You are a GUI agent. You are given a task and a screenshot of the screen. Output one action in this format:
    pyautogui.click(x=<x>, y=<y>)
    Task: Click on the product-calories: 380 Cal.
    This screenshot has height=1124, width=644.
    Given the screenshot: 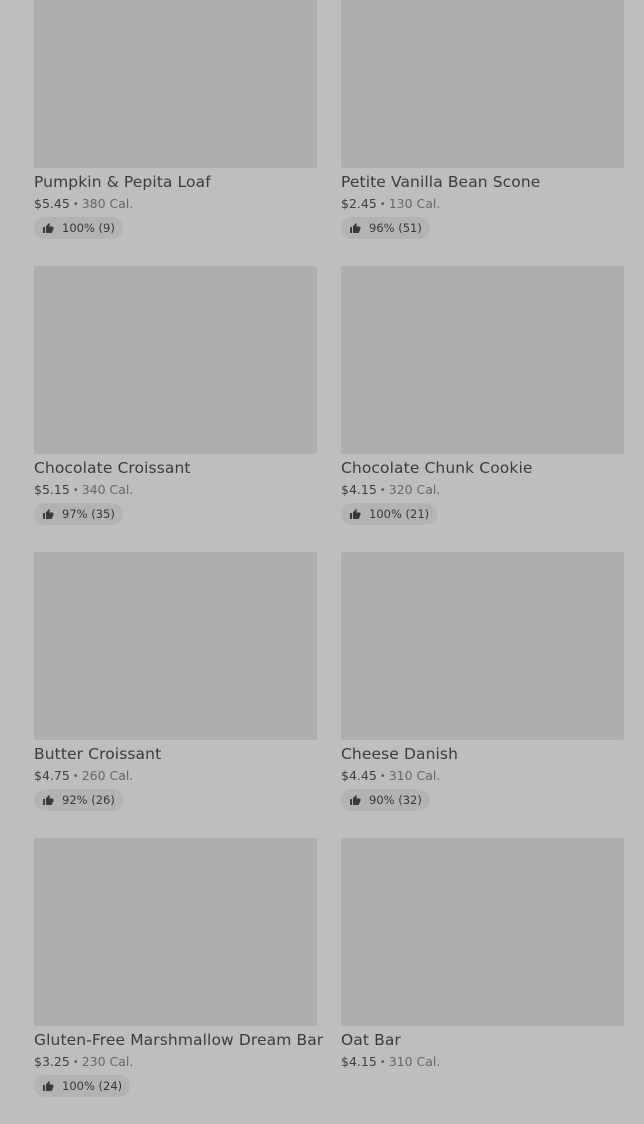 What is the action you would take?
    pyautogui.click(x=107, y=203)
    